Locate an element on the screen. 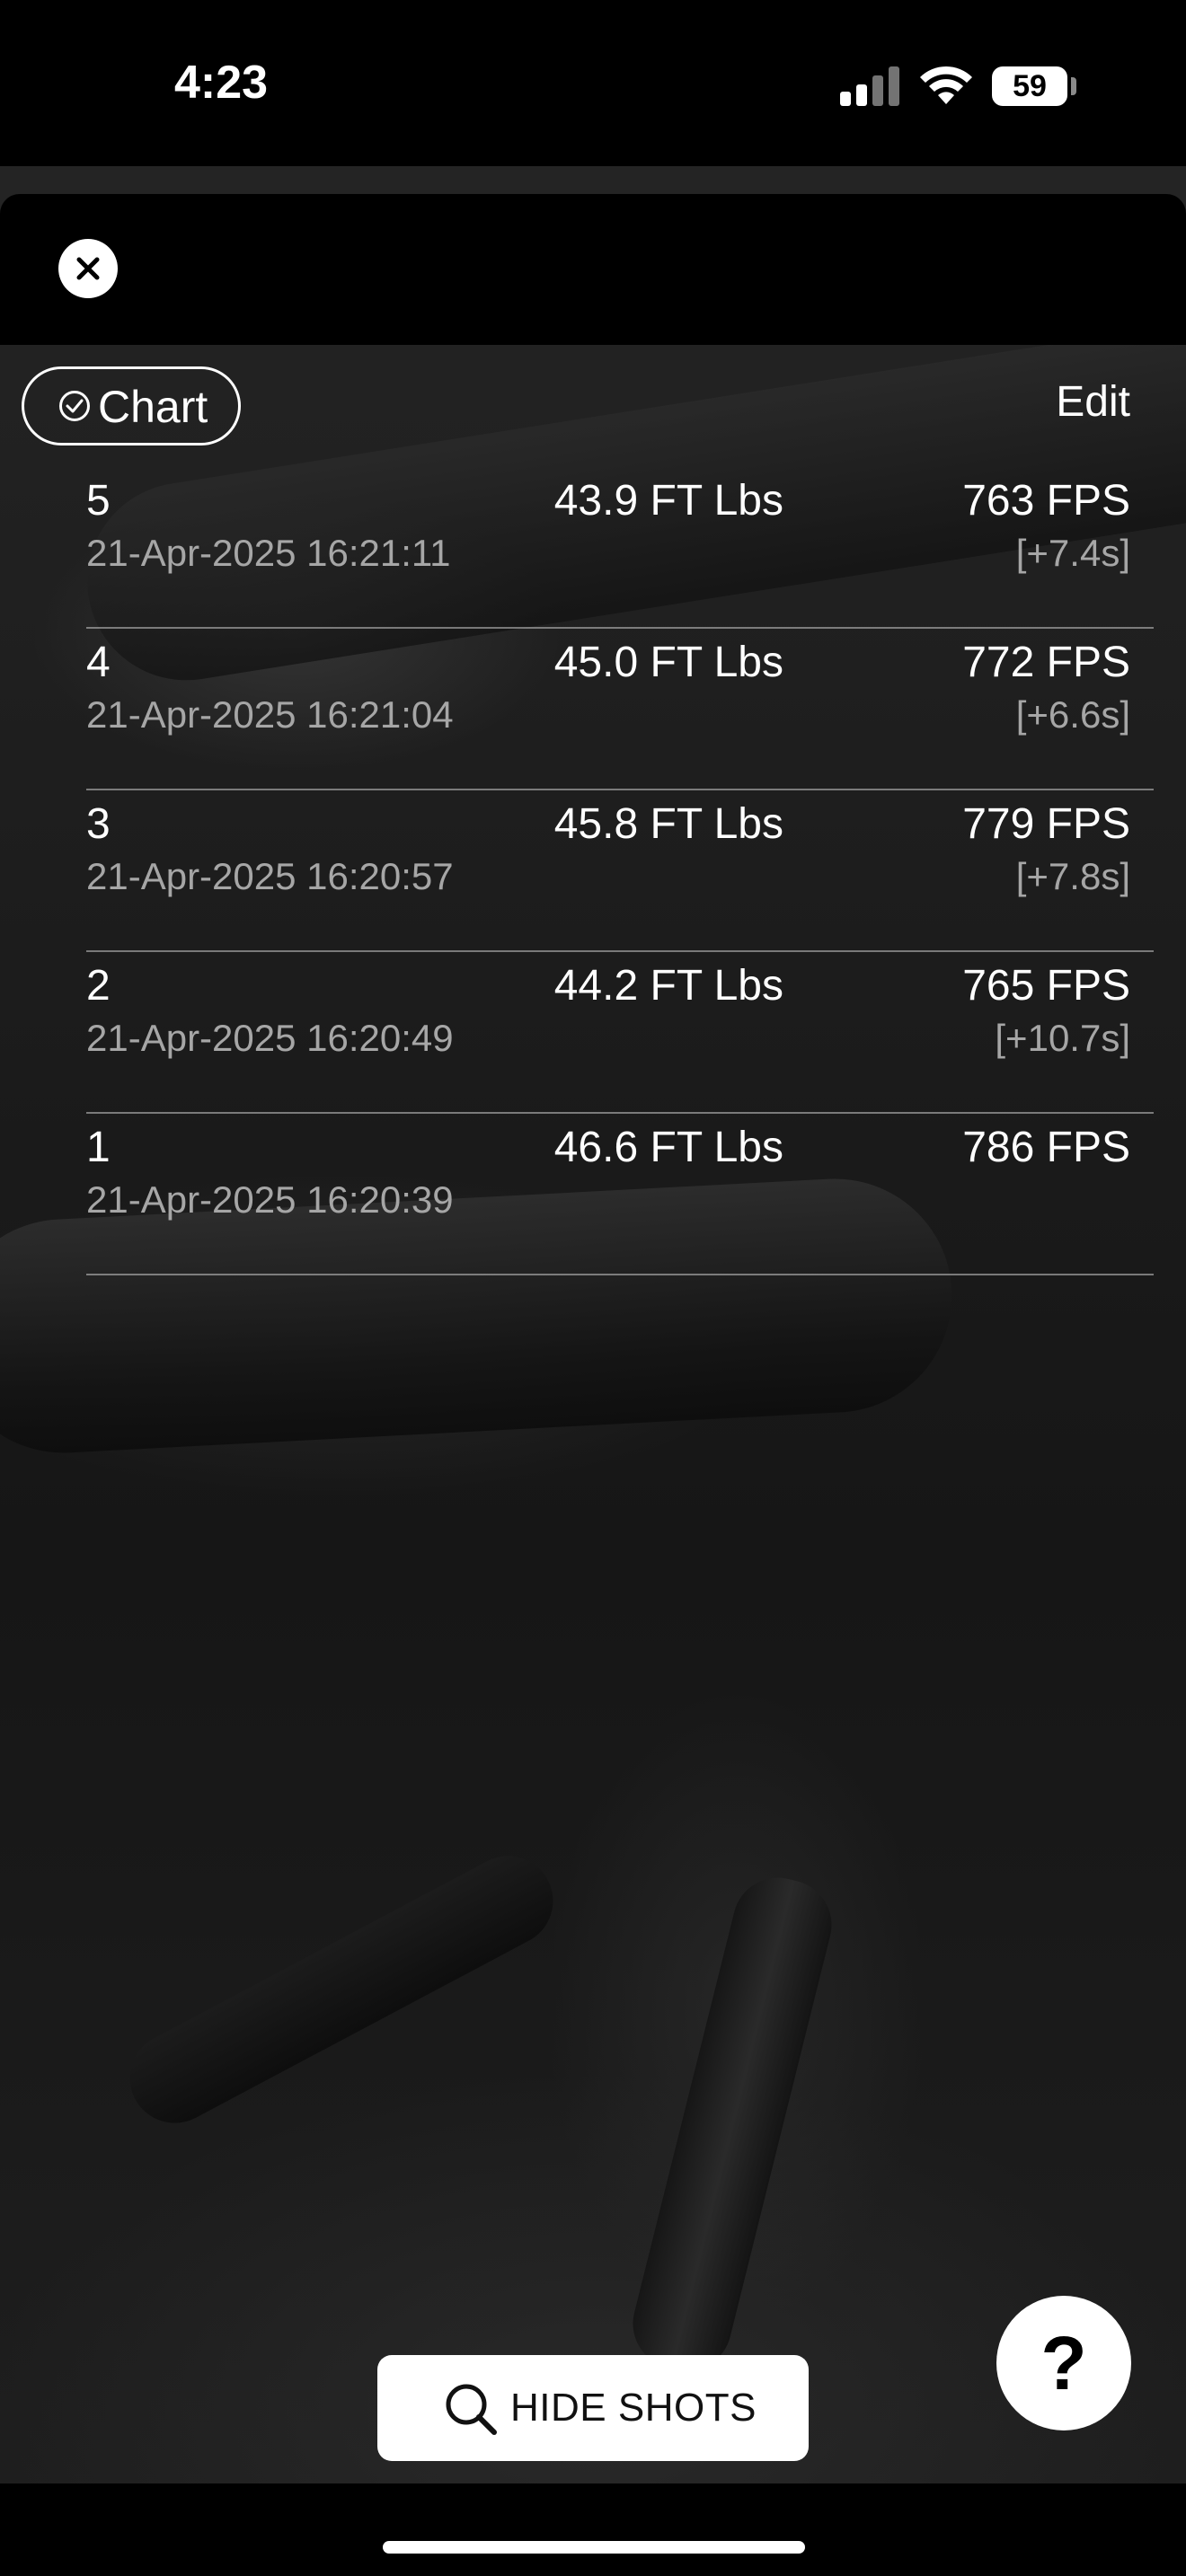  shot-timestamp: 21-Apr-2025 16:21:11 is located at coordinates (268, 553).